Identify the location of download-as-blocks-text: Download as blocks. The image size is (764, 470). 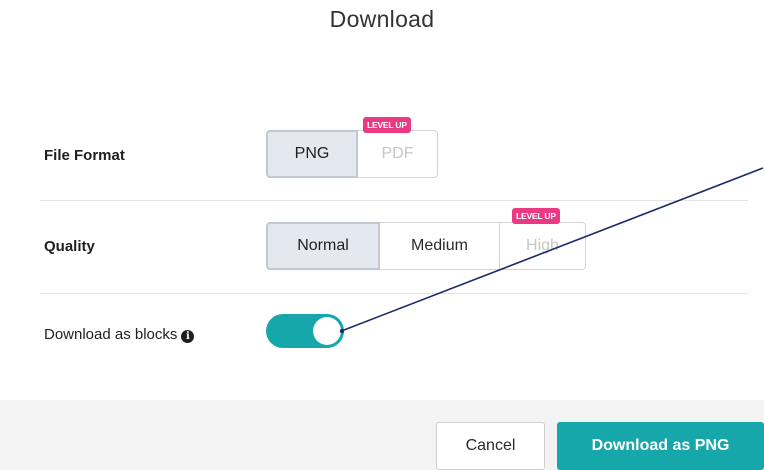
(111, 334).